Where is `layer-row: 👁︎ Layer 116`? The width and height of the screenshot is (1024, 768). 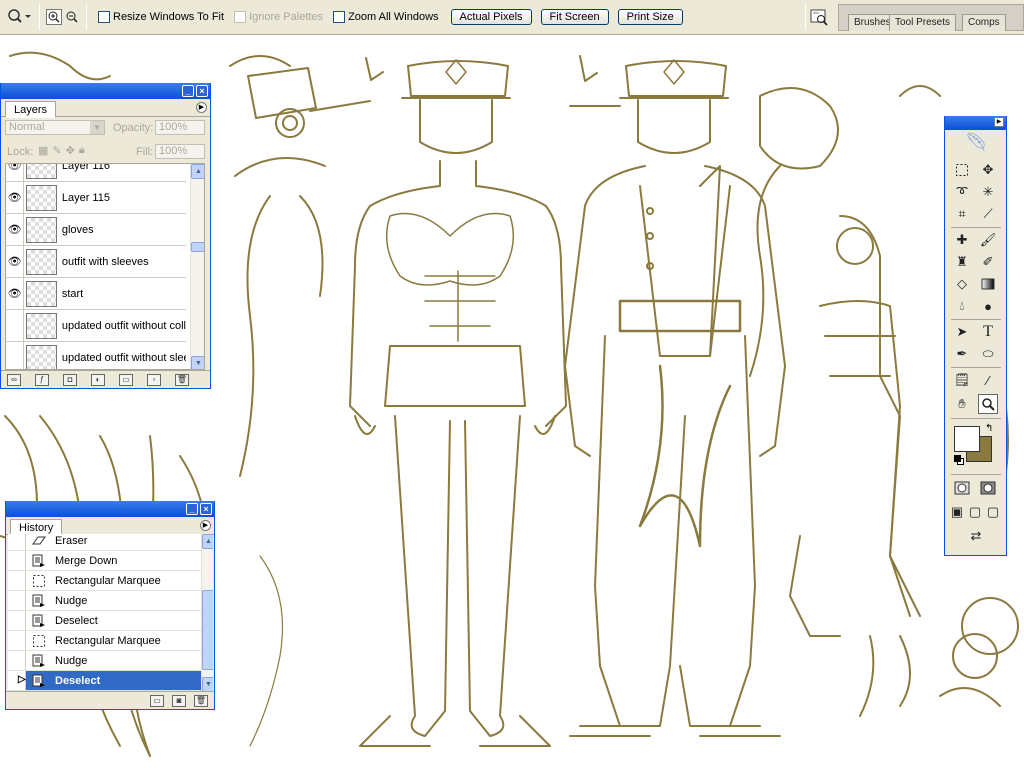
layer-row: 👁︎ Layer 116 is located at coordinates (96, 173).